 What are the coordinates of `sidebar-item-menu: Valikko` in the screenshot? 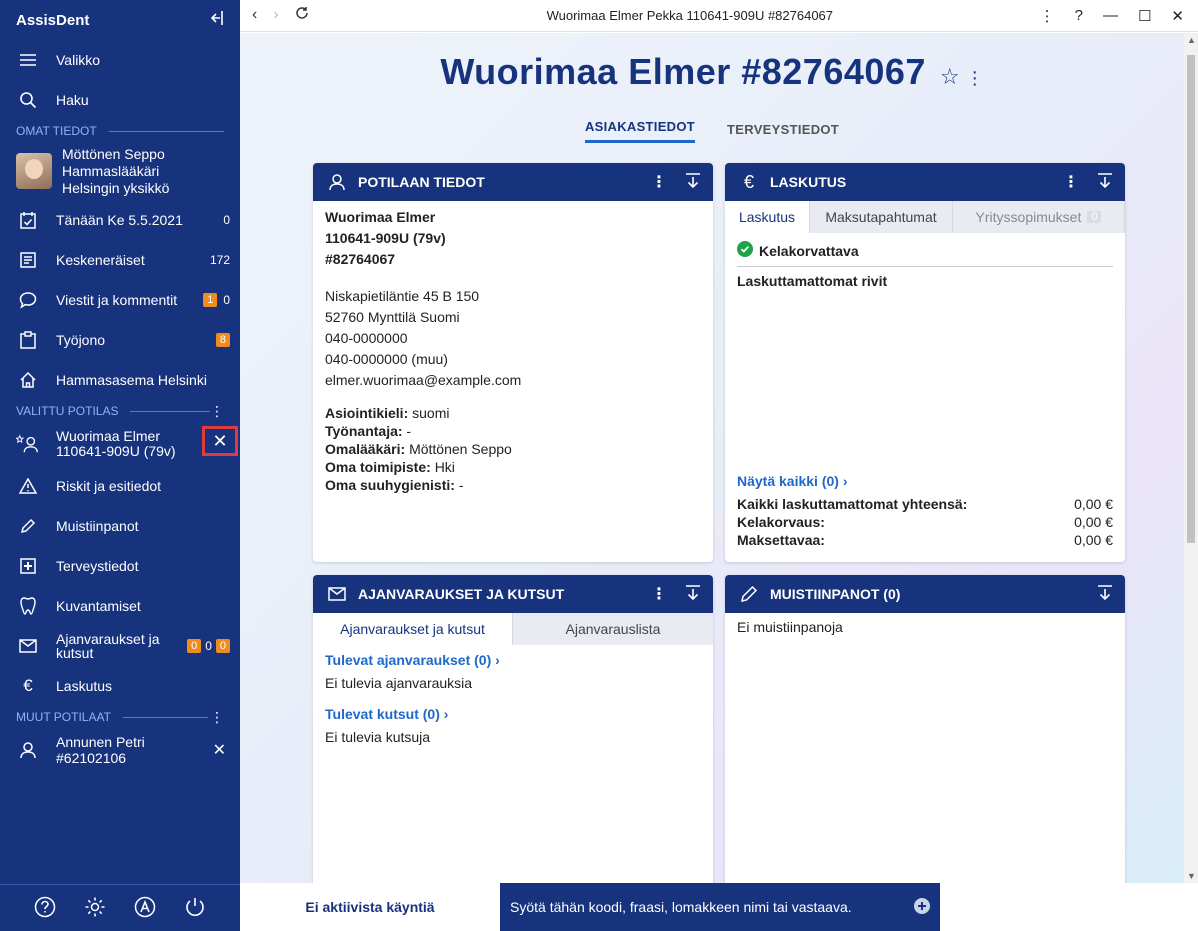 It's located at (120, 60).